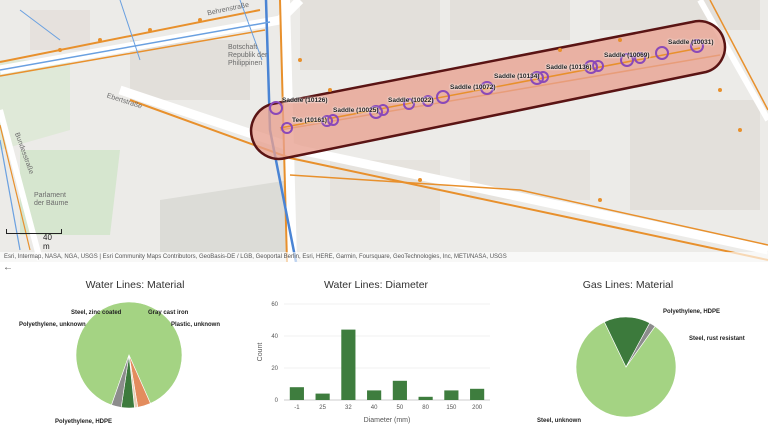  I want to click on feature-label-saddle-10025: Saddle (10025), so click(356, 110).